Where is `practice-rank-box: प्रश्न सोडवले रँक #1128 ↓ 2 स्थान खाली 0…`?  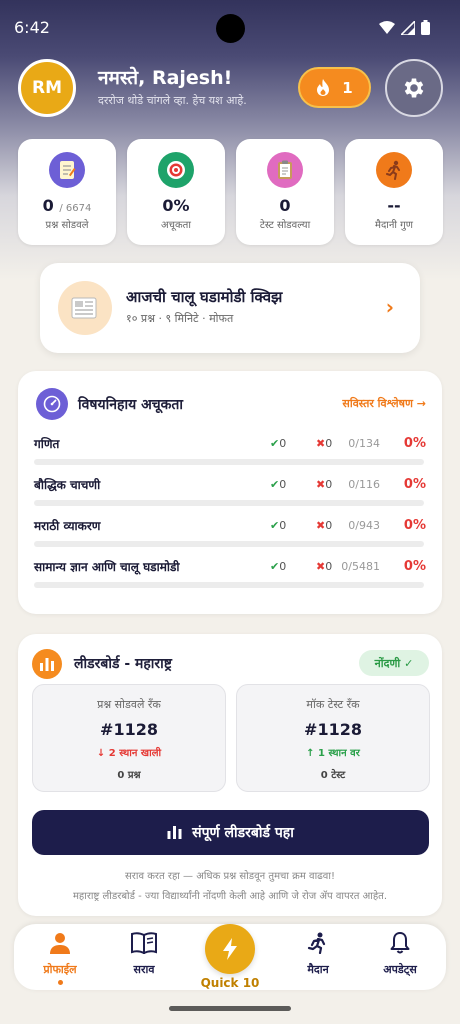 practice-rank-box: प्रश्न सोडवले रँक #1128 ↓ 2 स्थान खाली 0… is located at coordinates (129, 738).